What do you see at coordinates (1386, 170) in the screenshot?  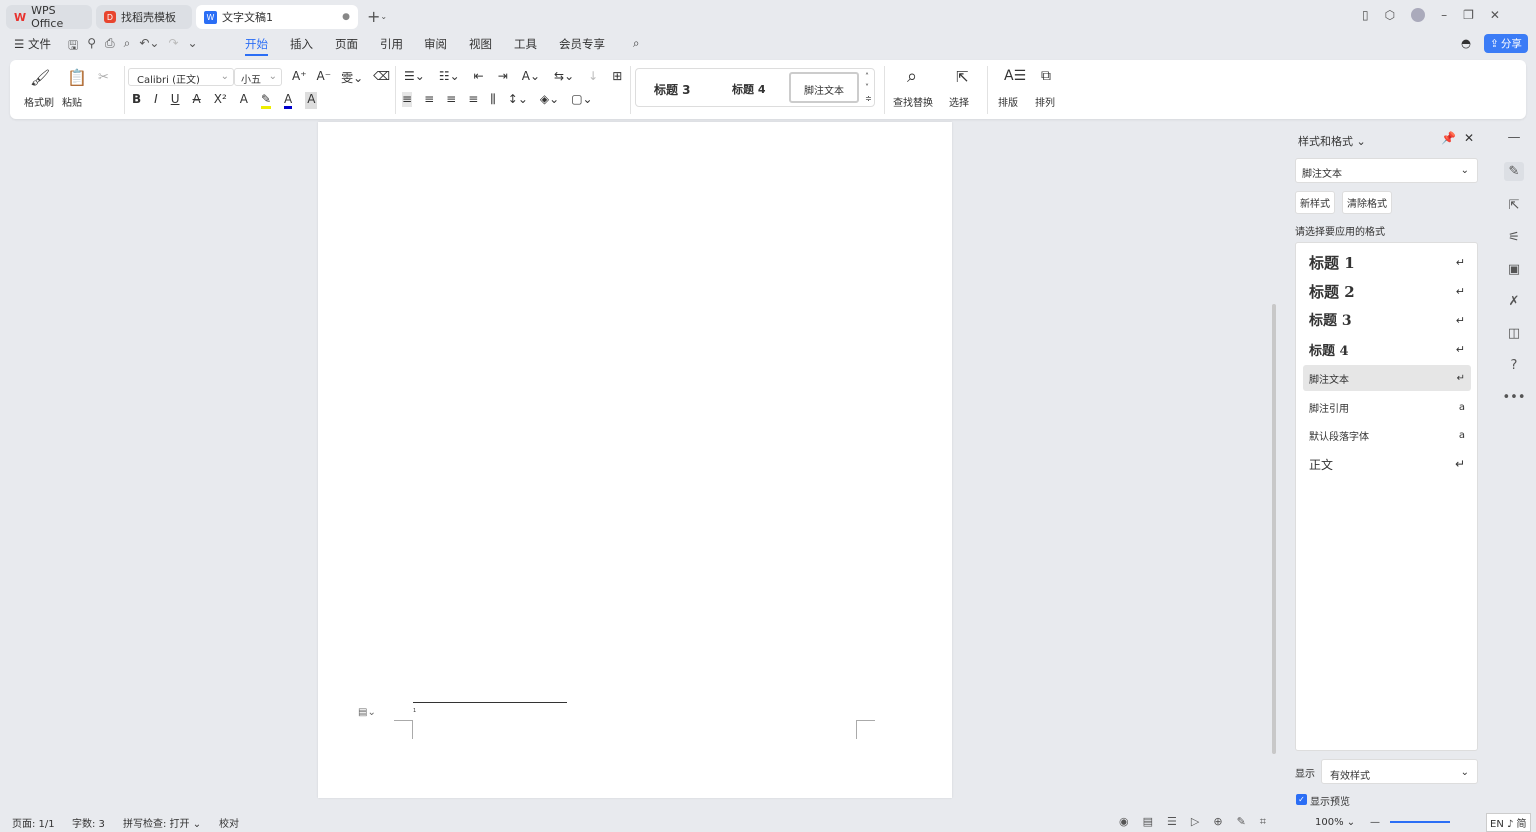 I see `current-style-select: 脚注文本 ⌄` at bounding box center [1386, 170].